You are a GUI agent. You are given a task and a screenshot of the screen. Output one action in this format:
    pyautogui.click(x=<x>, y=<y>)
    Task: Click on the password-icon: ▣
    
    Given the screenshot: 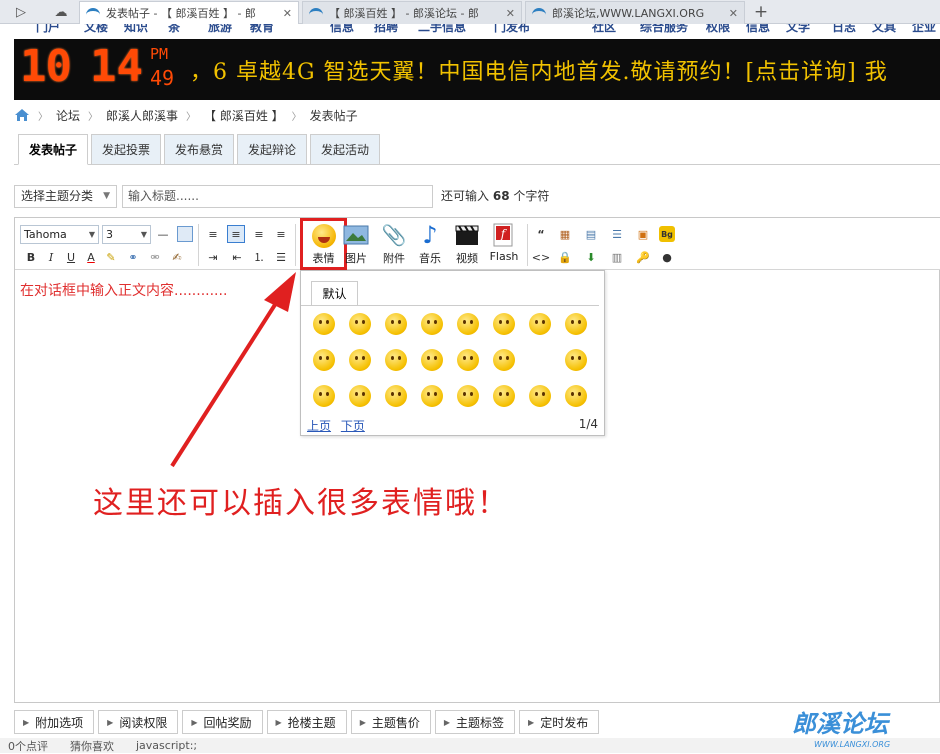 What is the action you would take?
    pyautogui.click(x=643, y=234)
    